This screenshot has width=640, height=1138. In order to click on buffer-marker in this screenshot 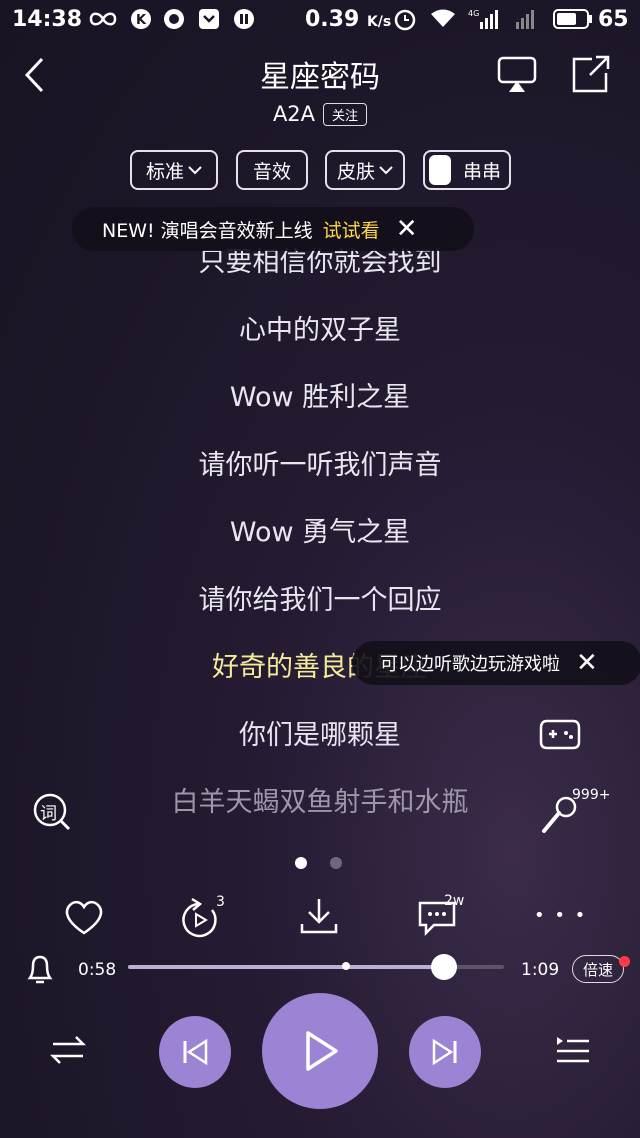, I will do `click(346, 966)`.